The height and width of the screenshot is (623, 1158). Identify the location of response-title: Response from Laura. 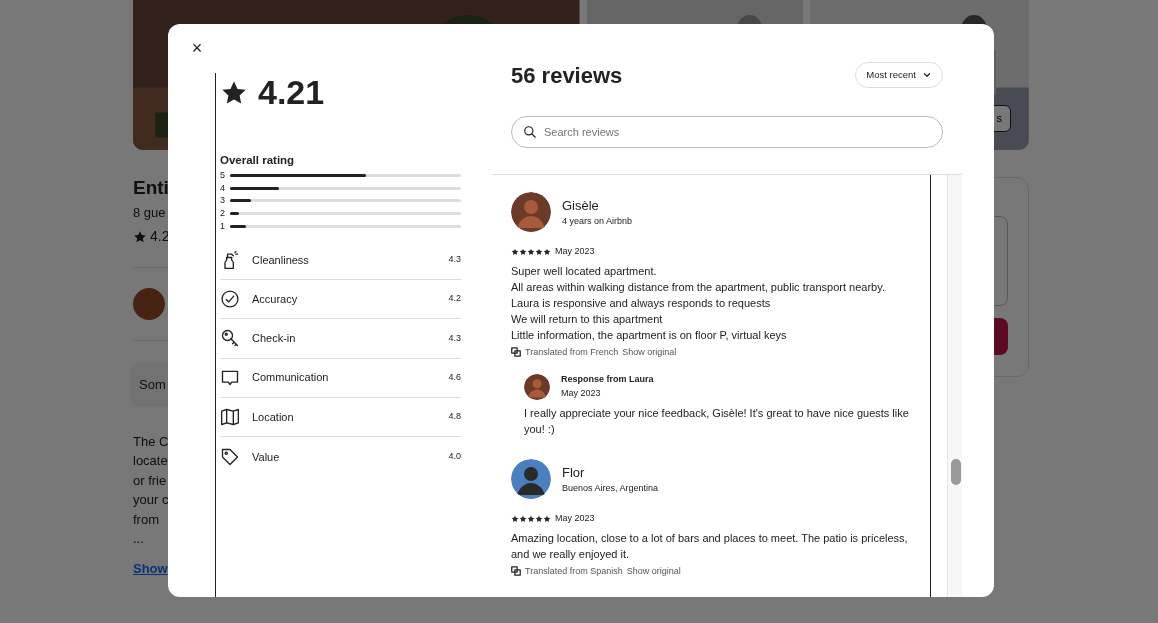
(607, 379).